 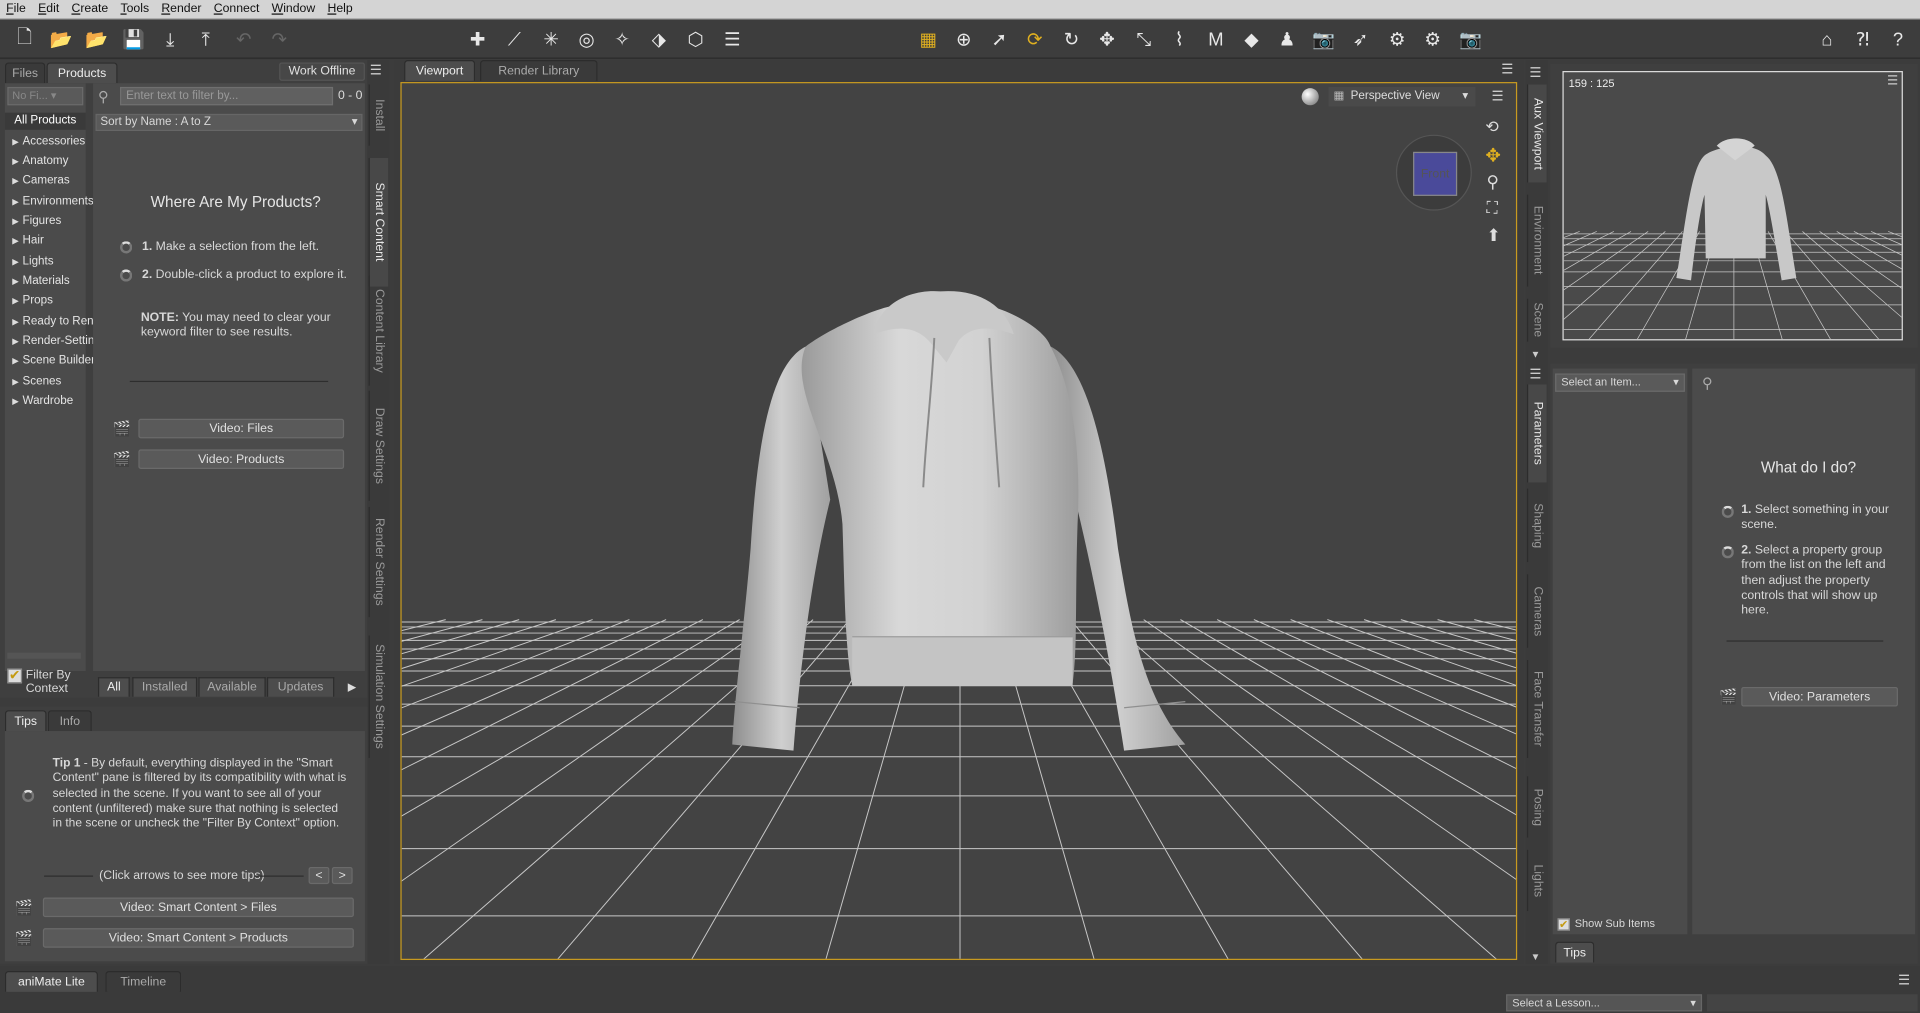 I want to click on vendor-filter-dropdown: No Fi... ▾, so click(x=45, y=96).